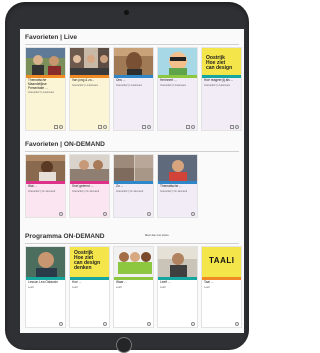 This screenshot has width=320, height=353. What do you see at coordinates (45, 186) in the screenshot?
I see `video-card: Wat ... Interactief | On-demand` at bounding box center [45, 186].